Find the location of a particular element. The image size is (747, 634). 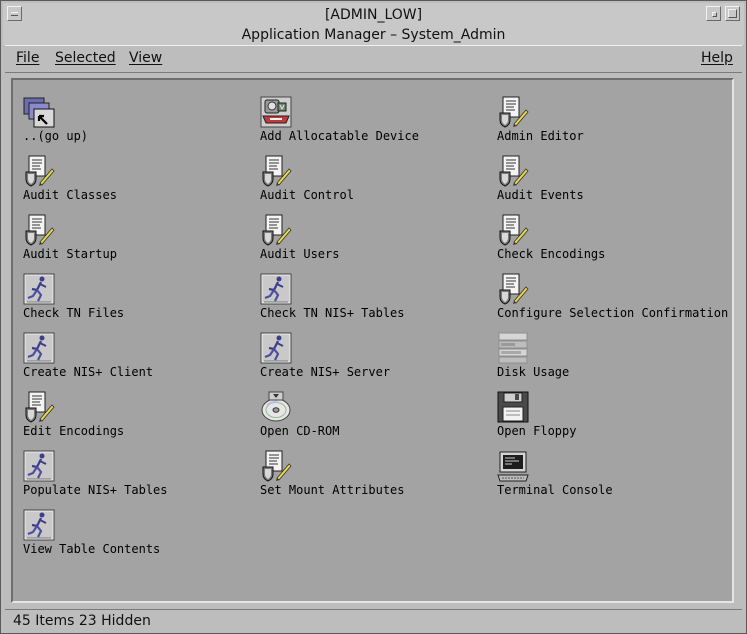

app-item-label: Open Floppy is located at coordinates (537, 431).